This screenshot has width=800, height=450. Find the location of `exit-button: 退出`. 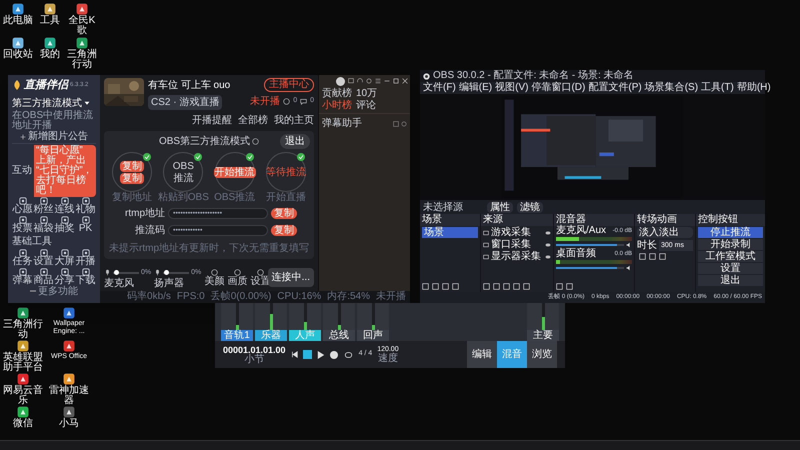

exit-button: 退出 is located at coordinates (295, 141).